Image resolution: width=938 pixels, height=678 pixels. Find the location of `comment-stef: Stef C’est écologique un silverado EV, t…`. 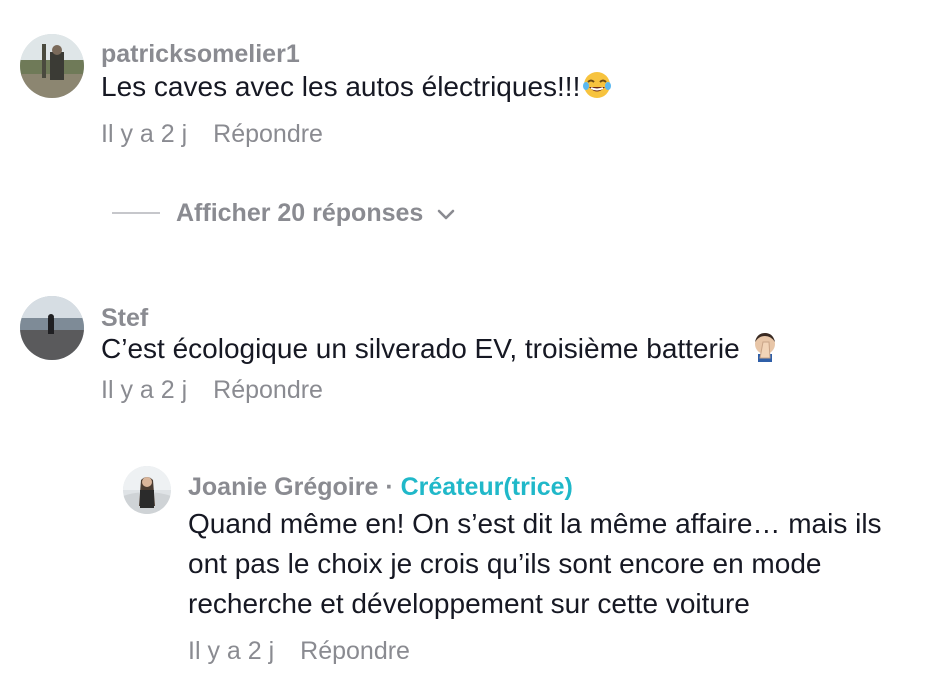

comment-stef: Stef C’est écologique un silverado EV, t… is located at coordinates (400, 350).